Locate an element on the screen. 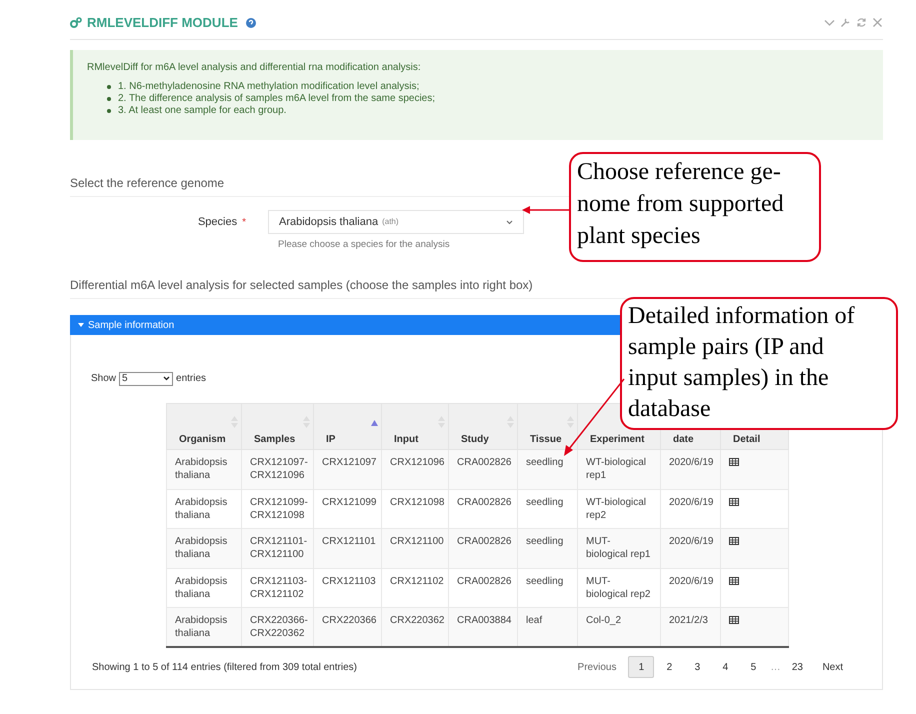  info-item: 3. At least one sample for each group. is located at coordinates (202, 111).